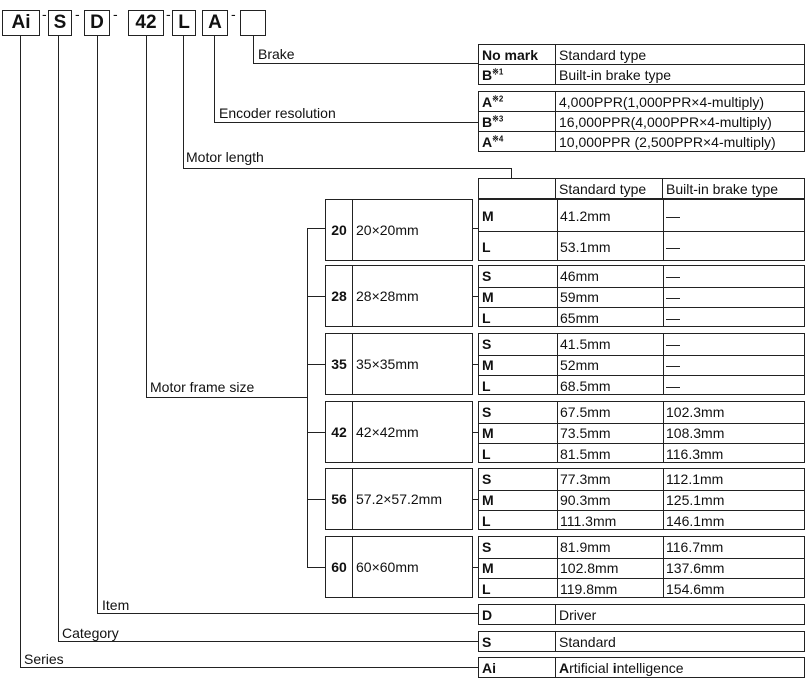 The height and width of the screenshot is (680, 806). I want to click on motor-length-label: Motor length, so click(225, 157).